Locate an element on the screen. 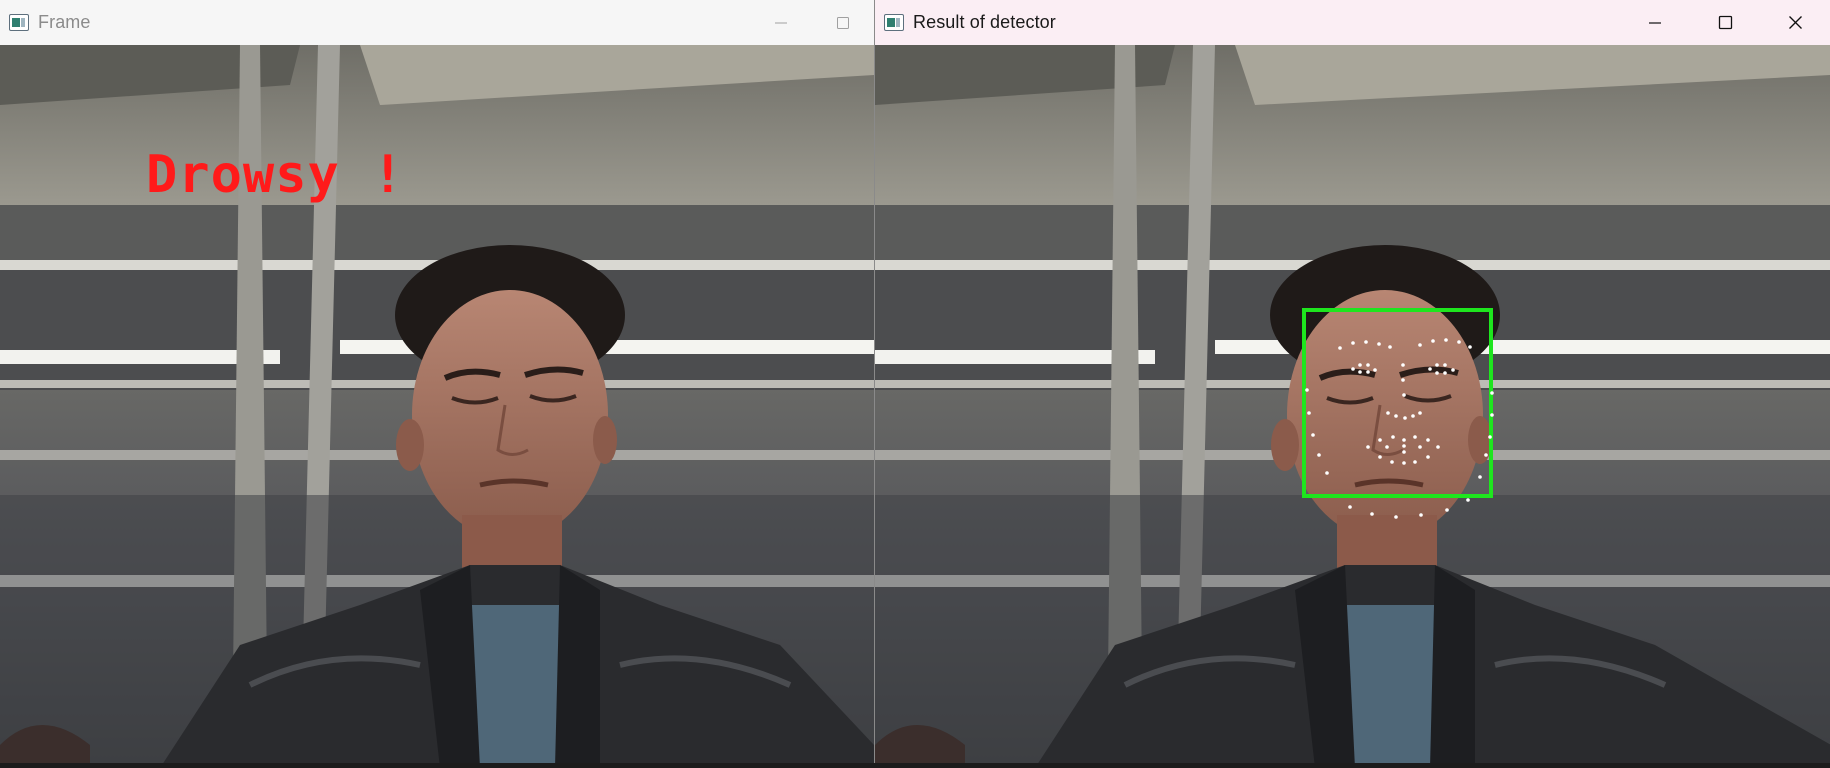 This screenshot has height=768, width=1830. frame-titlebar: Frame is located at coordinates (437, 22).